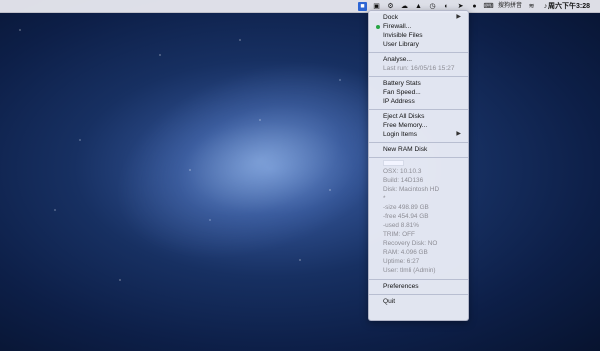 The image size is (600, 351). I want to click on system-info-build: Build: 14D136, so click(418, 180).